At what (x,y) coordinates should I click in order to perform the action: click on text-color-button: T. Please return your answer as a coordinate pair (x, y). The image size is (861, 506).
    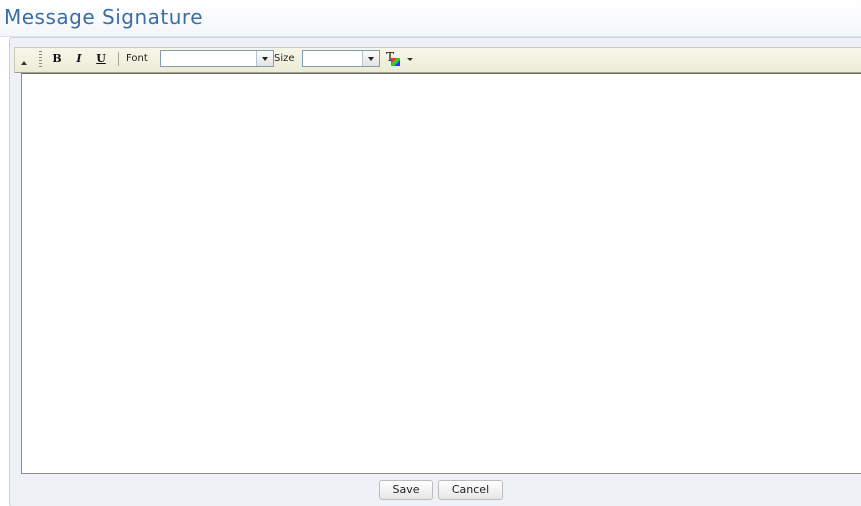
    Looking at the image, I should click on (401, 59).